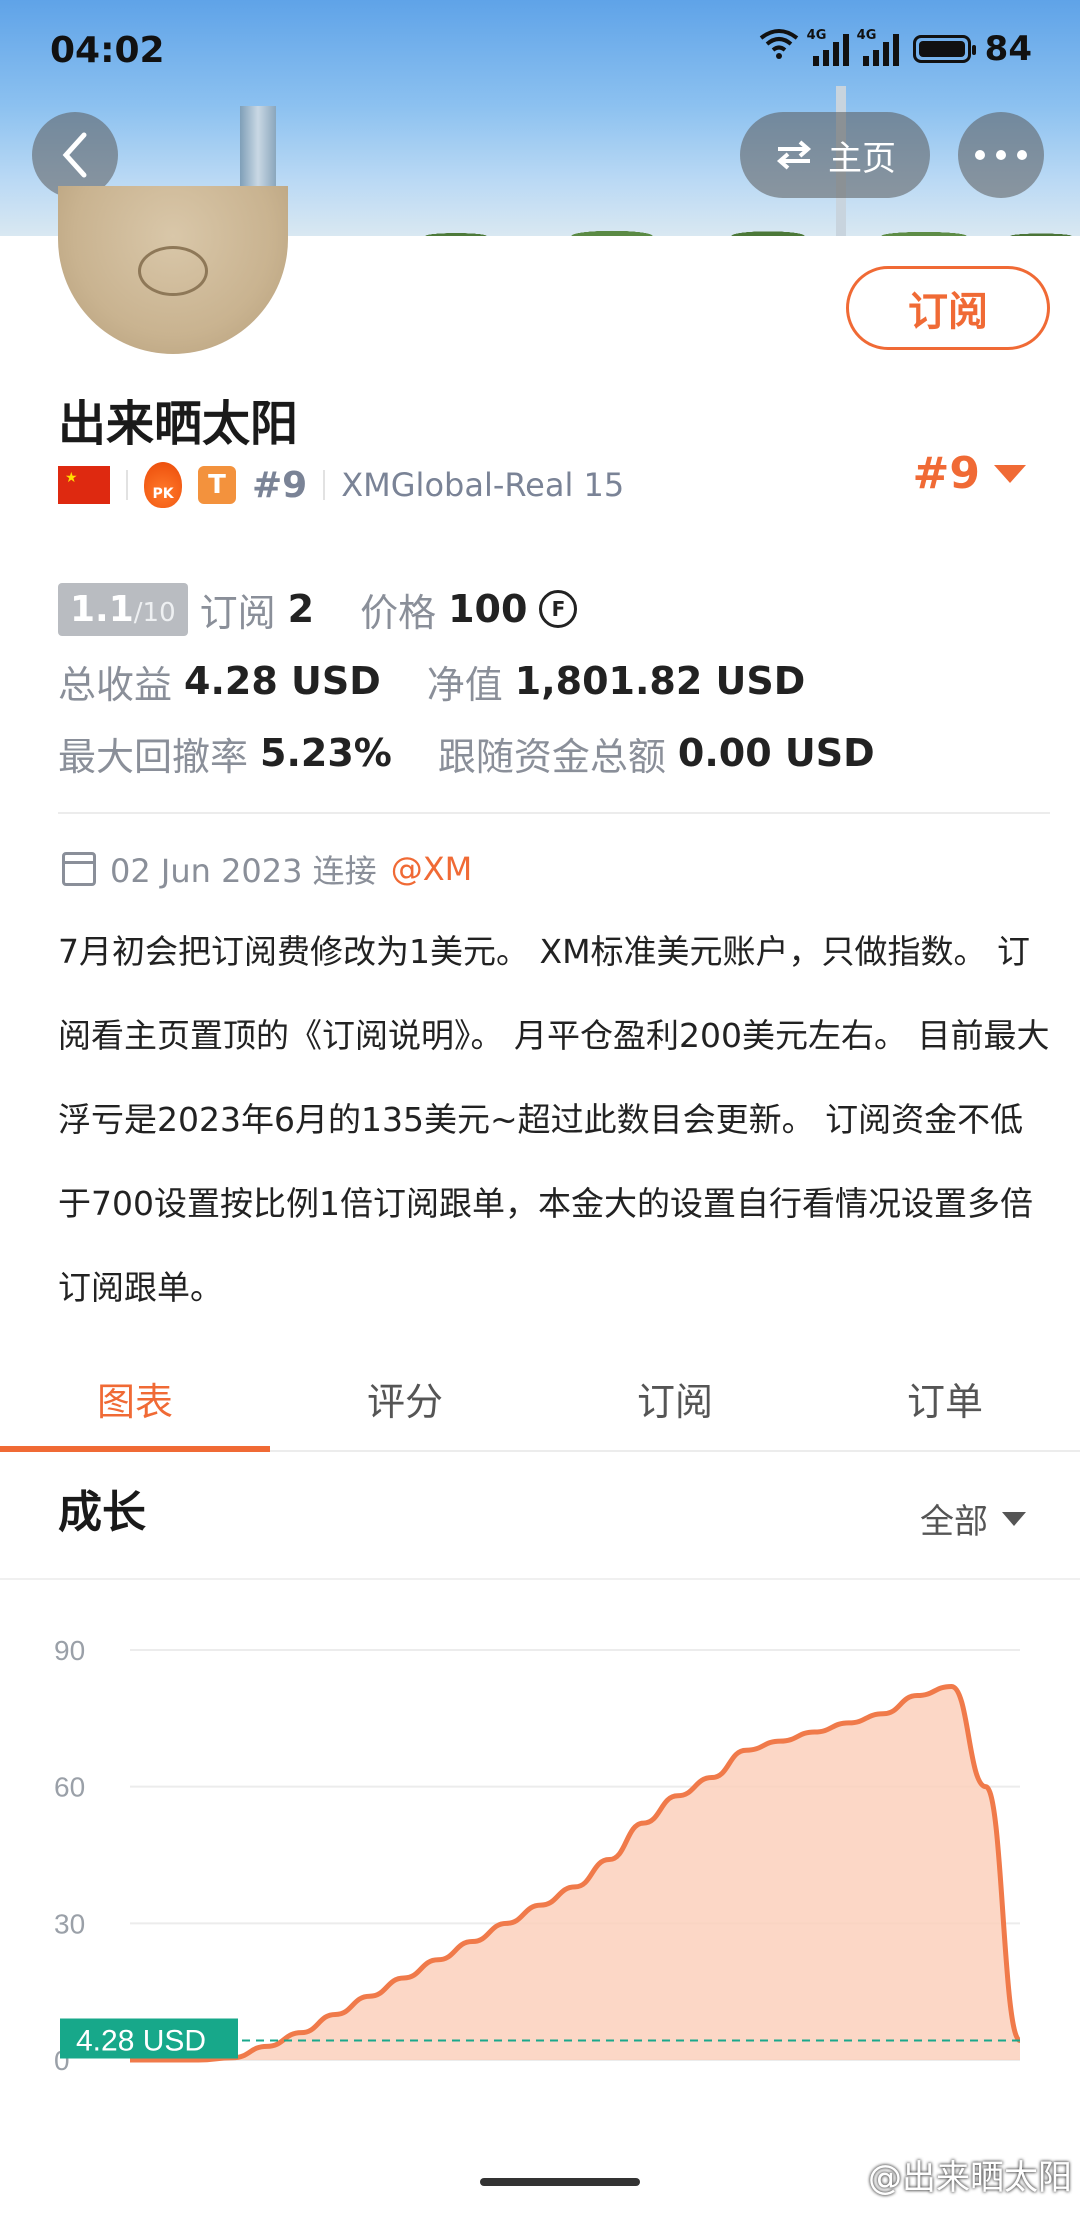 The image size is (1080, 2232). Describe the element at coordinates (141, 2041) in the screenshot. I see `current-value-label: 4.28 USD` at that location.